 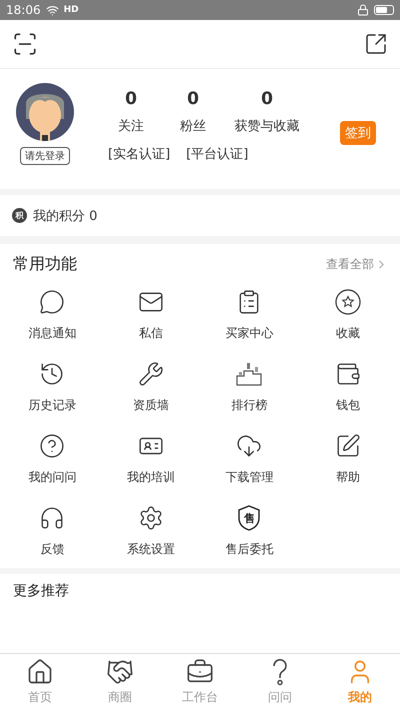 What do you see at coordinates (52, 405) in the screenshot?
I see `function-label: 历史记录` at bounding box center [52, 405].